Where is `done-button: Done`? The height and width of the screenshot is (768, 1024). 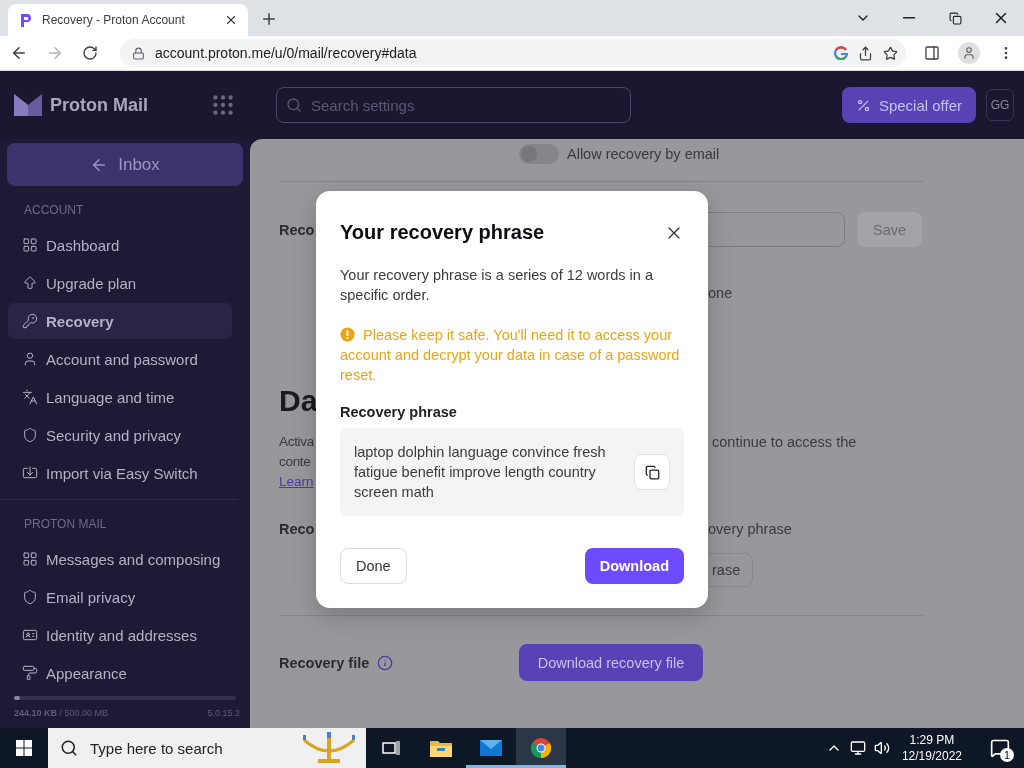
done-button: Done is located at coordinates (373, 566).